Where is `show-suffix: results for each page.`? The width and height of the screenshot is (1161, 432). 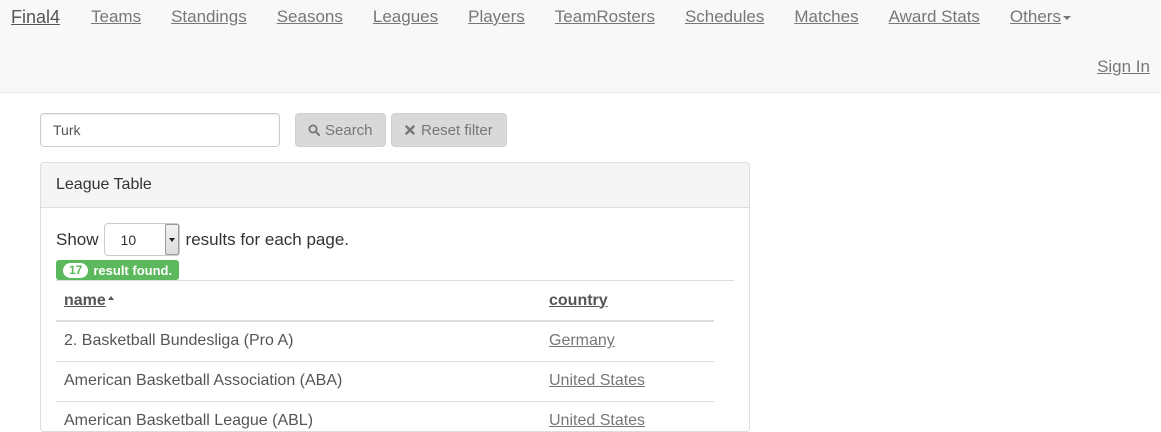
show-suffix: results for each page. is located at coordinates (267, 239).